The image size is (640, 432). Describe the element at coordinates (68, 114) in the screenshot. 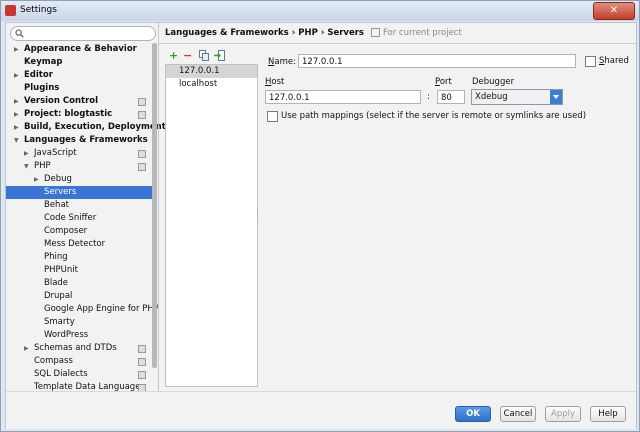

I see `sidebar-item-label: Project: blogtastic` at that location.